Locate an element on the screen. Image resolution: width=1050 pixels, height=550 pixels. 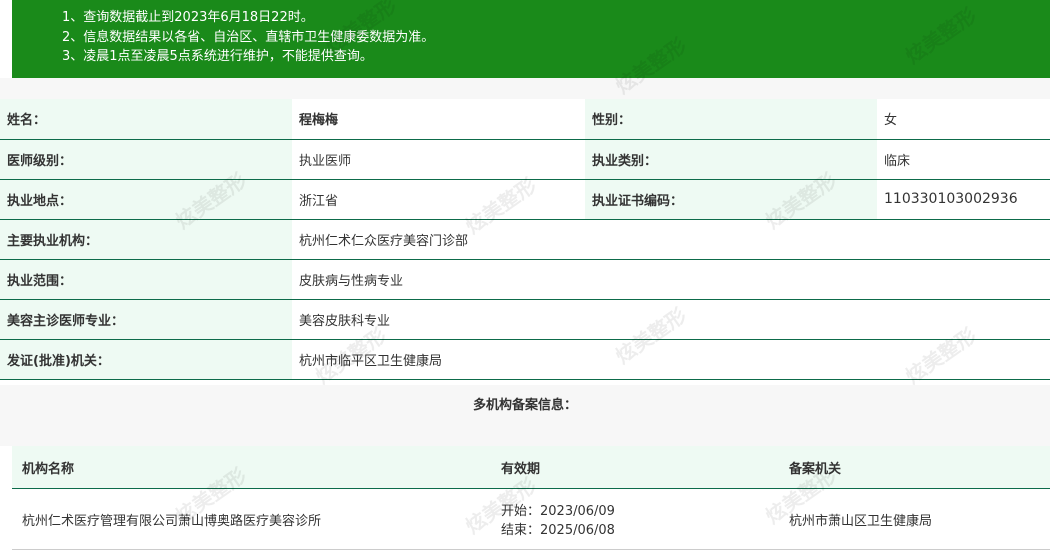
name-label: 姓名： is located at coordinates (146, 119).